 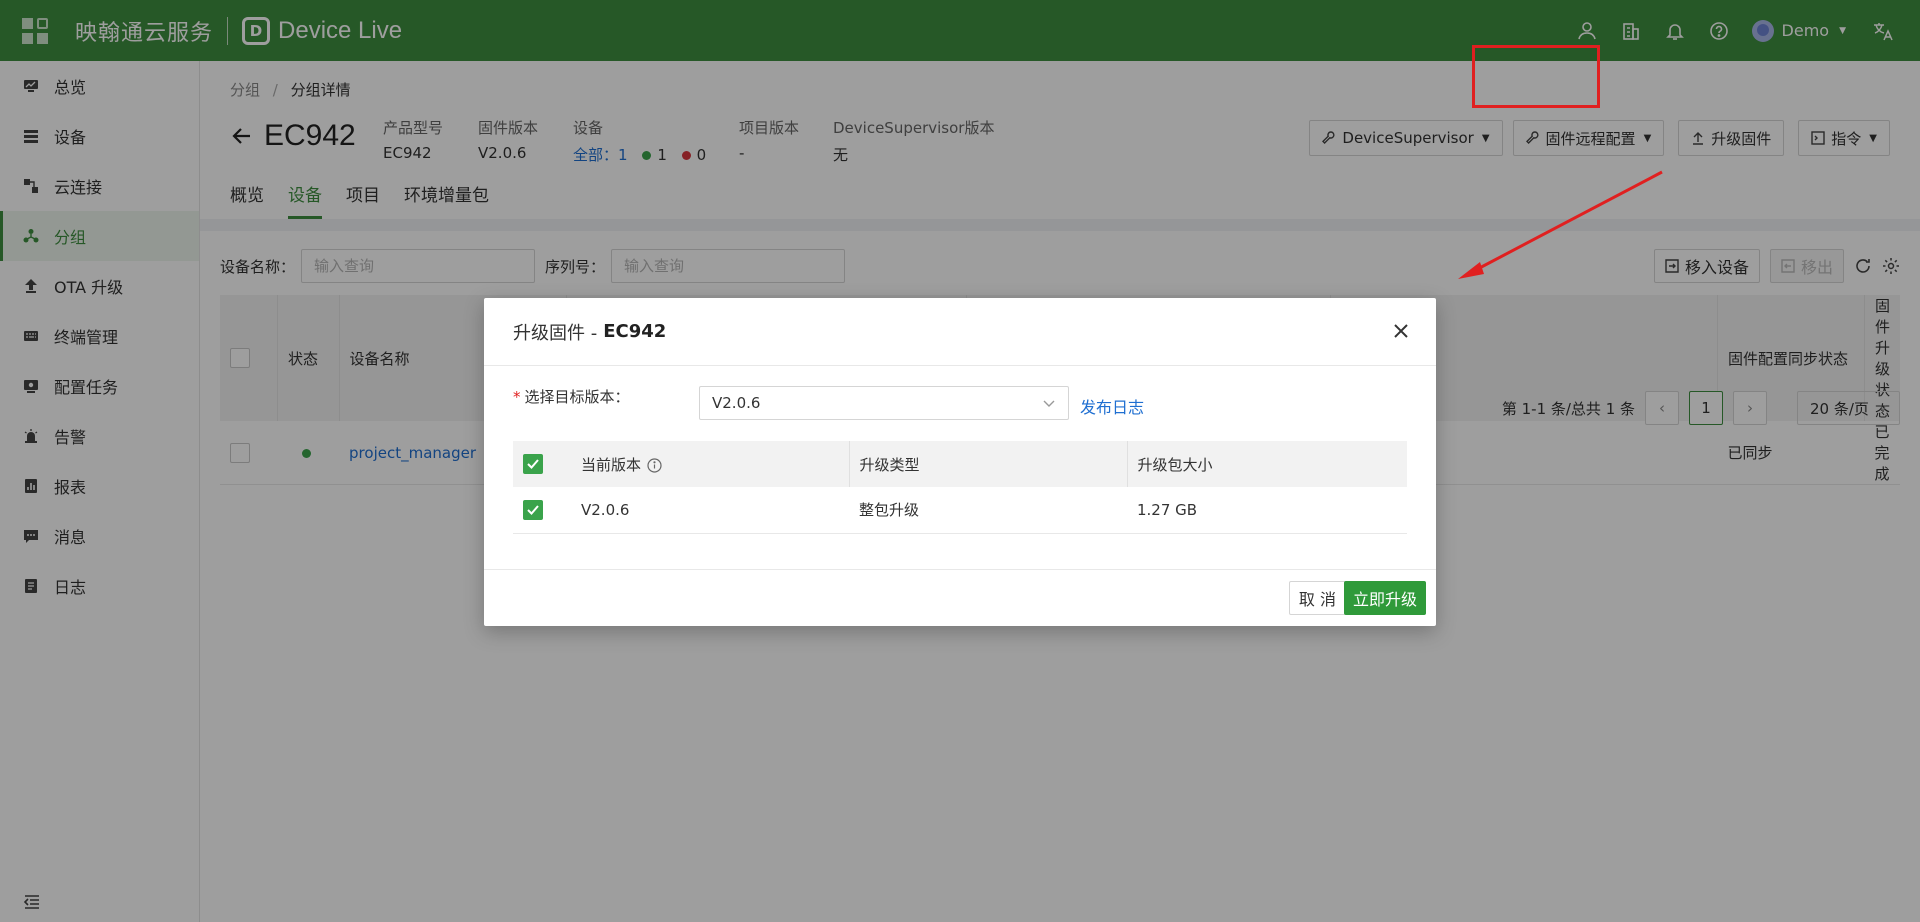 I want to click on dialog-title-prefix: 升级固件 -, so click(x=555, y=333).